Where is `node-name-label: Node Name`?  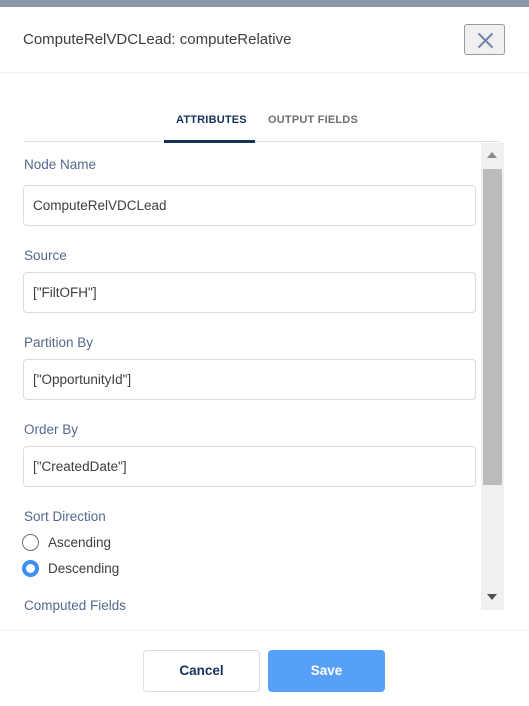 node-name-label: Node Name is located at coordinates (60, 164).